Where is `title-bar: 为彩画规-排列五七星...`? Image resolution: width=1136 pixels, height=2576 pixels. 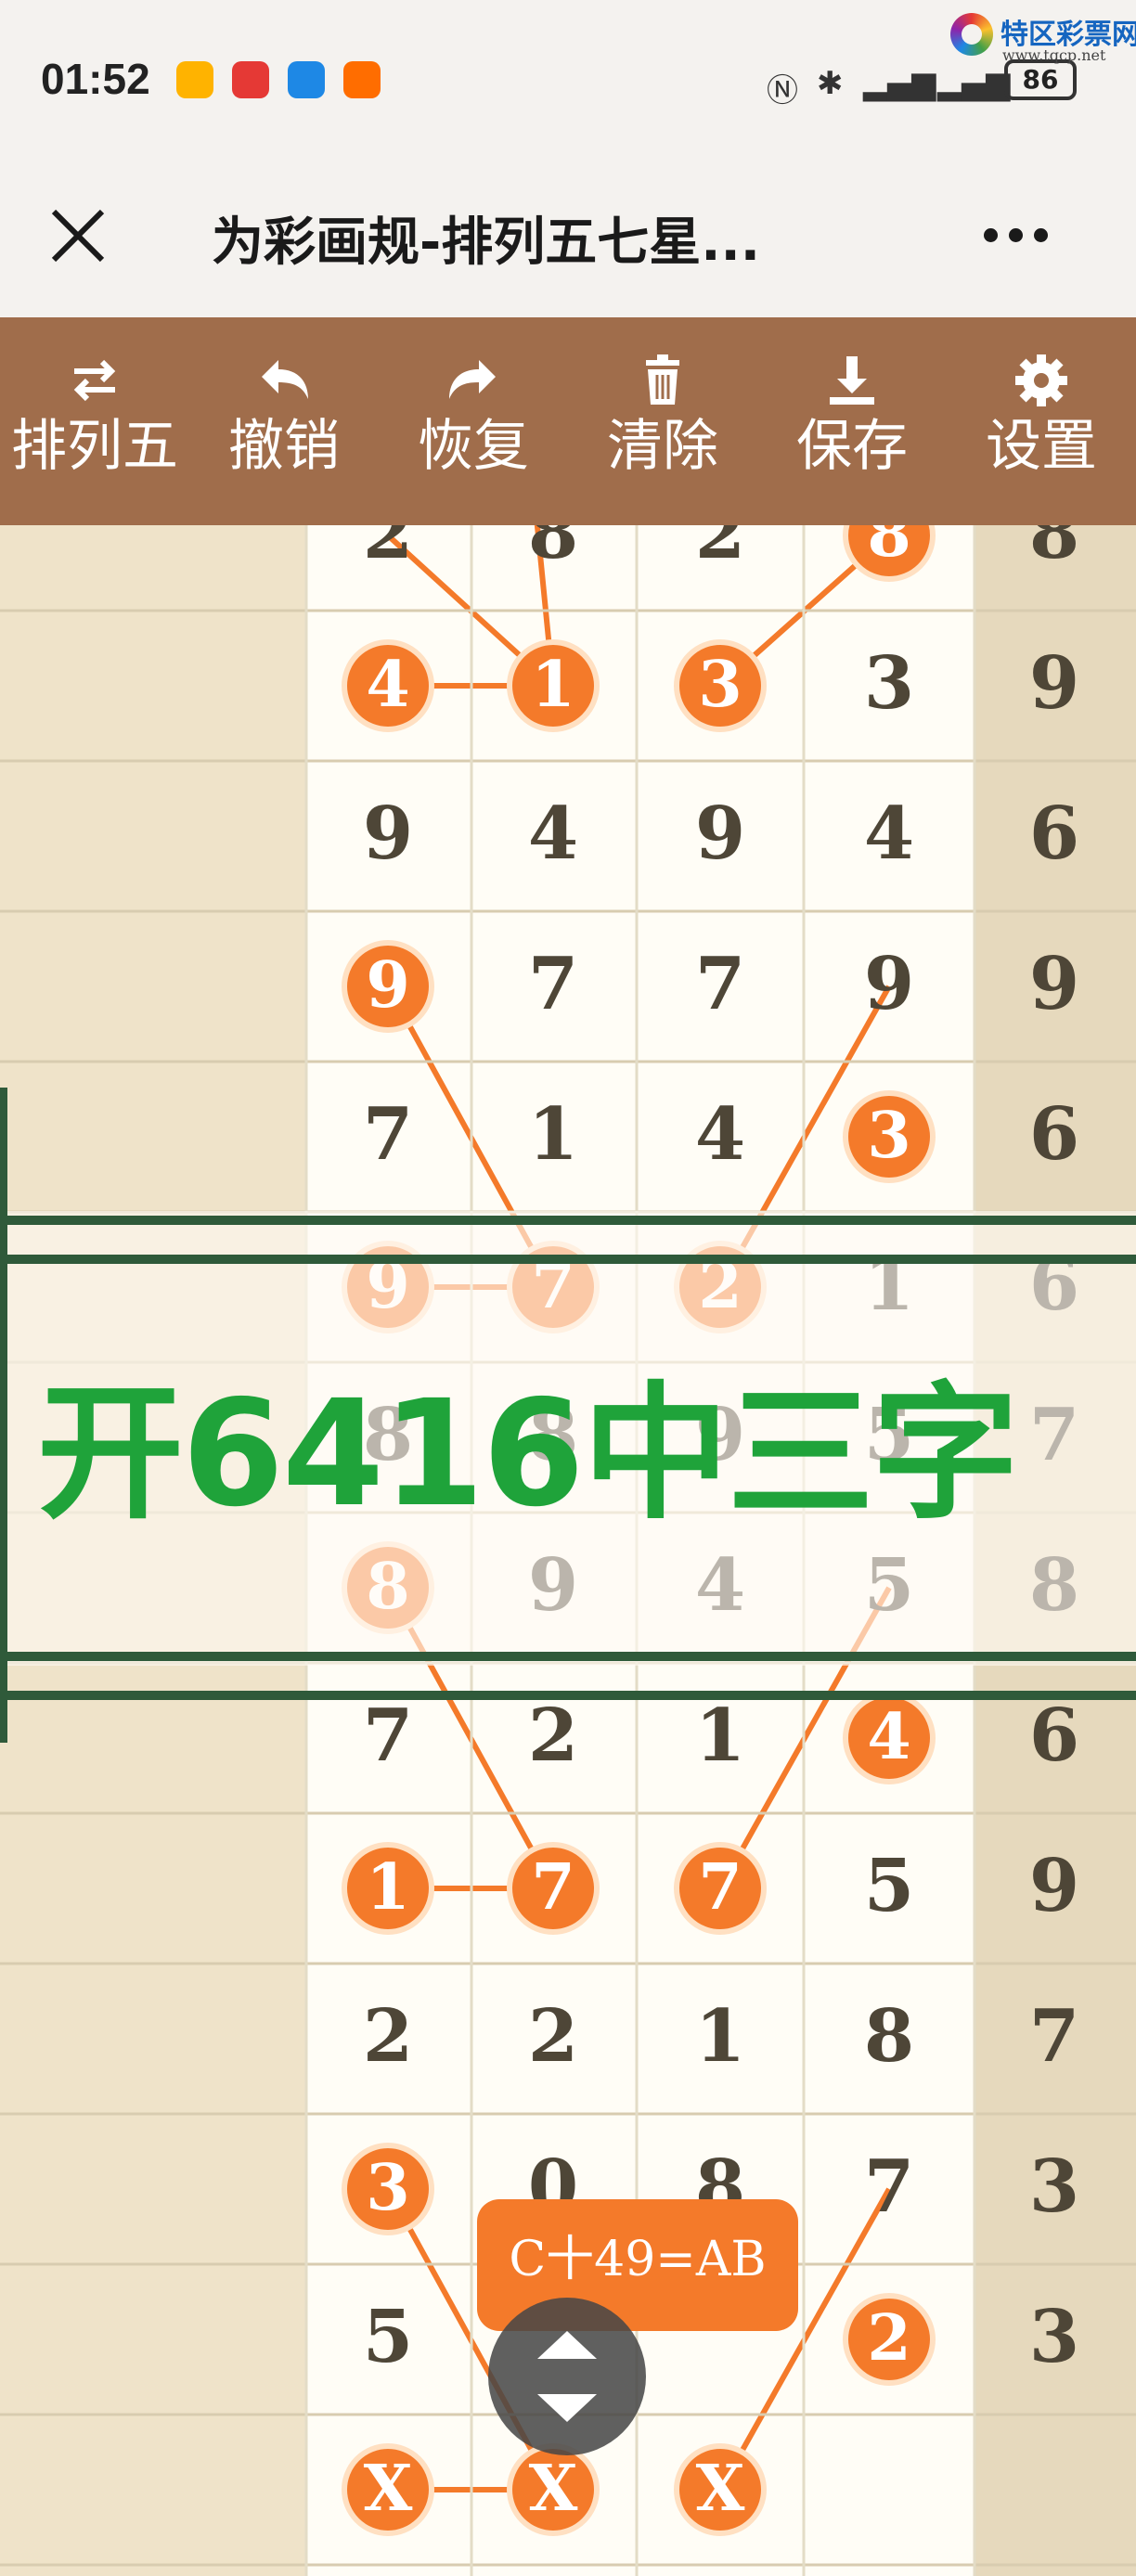 title-bar: 为彩画规-排列五七星... is located at coordinates (568, 242).